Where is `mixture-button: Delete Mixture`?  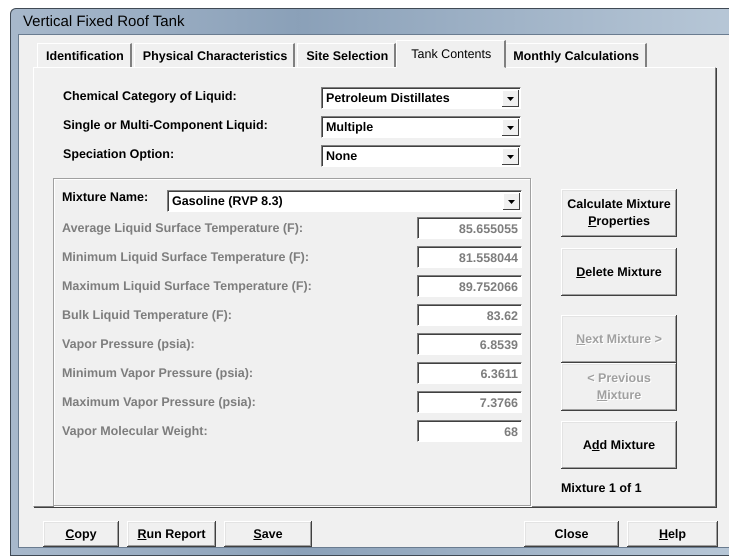
mixture-button: Delete Mixture is located at coordinates (619, 272).